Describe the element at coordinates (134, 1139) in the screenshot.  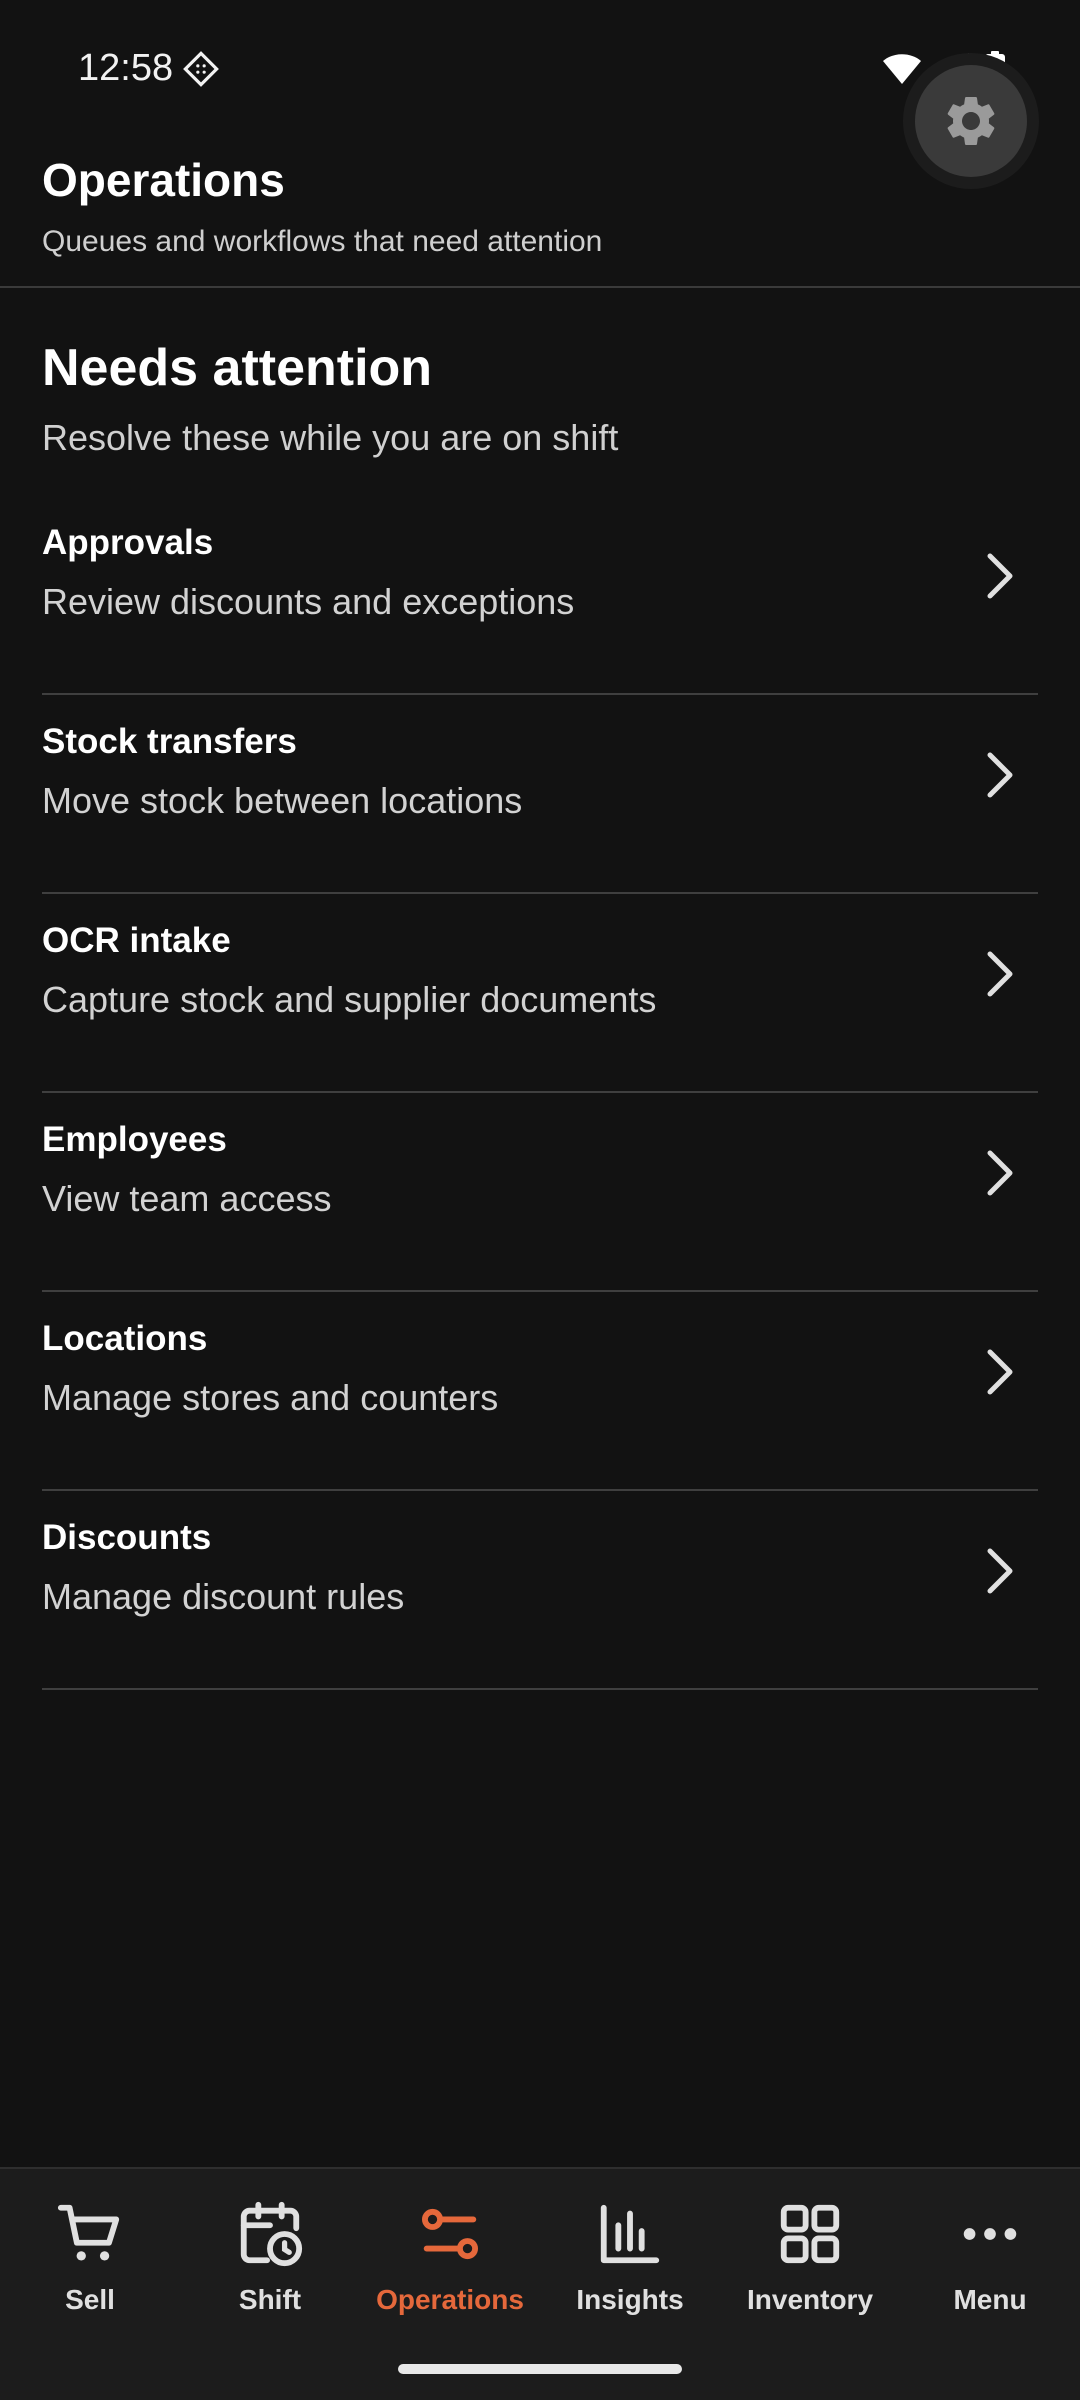
I see `list-item-title: Employees` at that location.